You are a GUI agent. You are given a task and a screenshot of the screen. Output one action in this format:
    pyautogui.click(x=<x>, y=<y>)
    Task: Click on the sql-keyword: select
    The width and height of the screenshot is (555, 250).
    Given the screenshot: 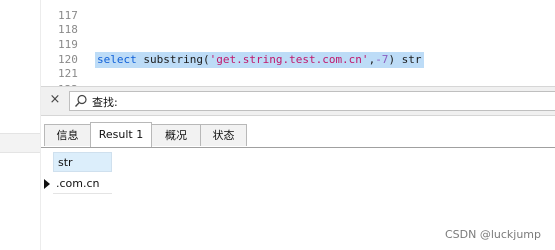 What is the action you would take?
    pyautogui.click(x=117, y=59)
    